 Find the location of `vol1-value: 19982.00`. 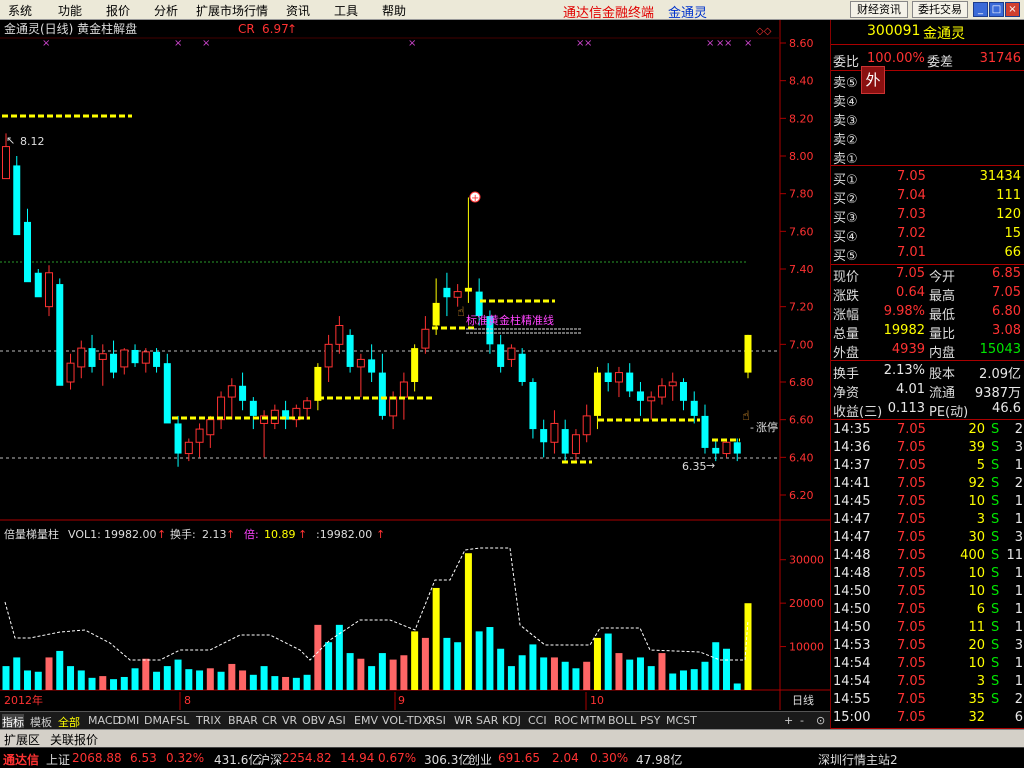

vol1-value: 19982.00 is located at coordinates (130, 534).